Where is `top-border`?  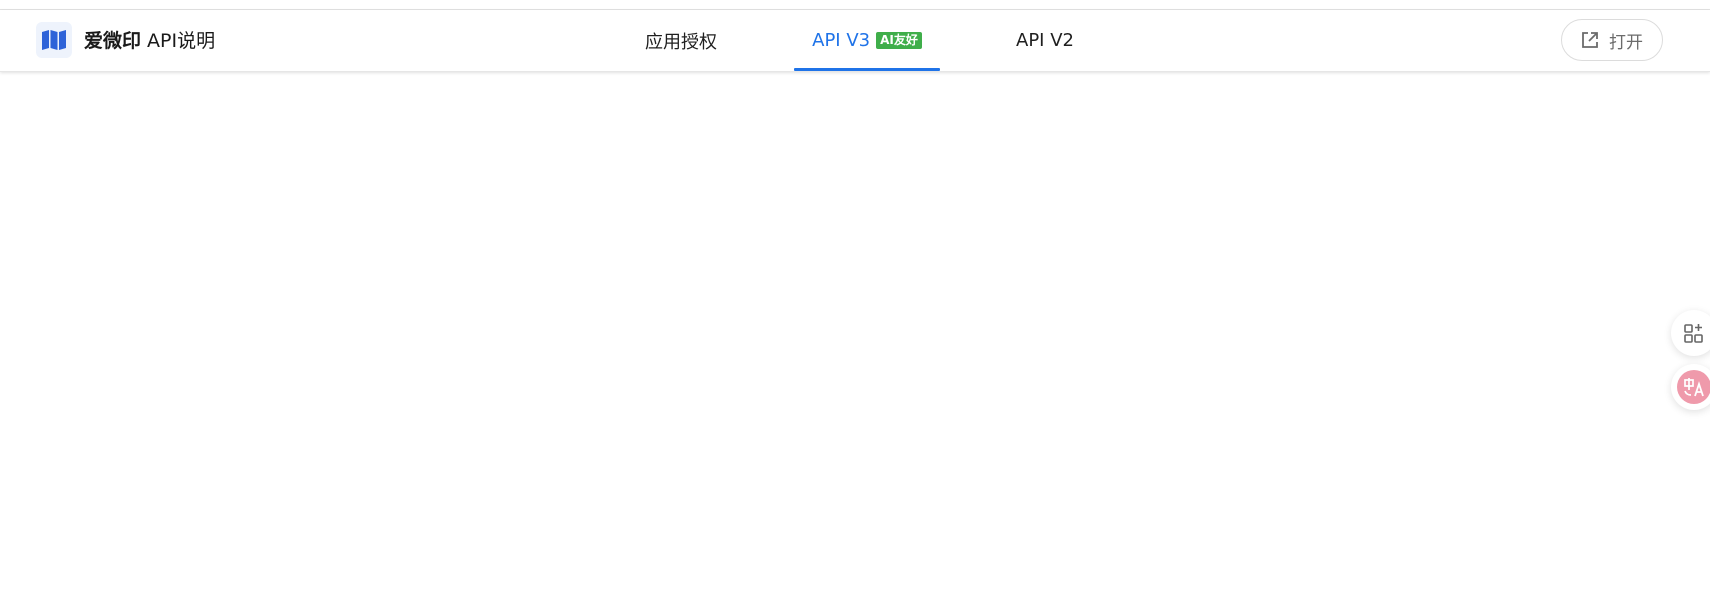 top-border is located at coordinates (855, 5).